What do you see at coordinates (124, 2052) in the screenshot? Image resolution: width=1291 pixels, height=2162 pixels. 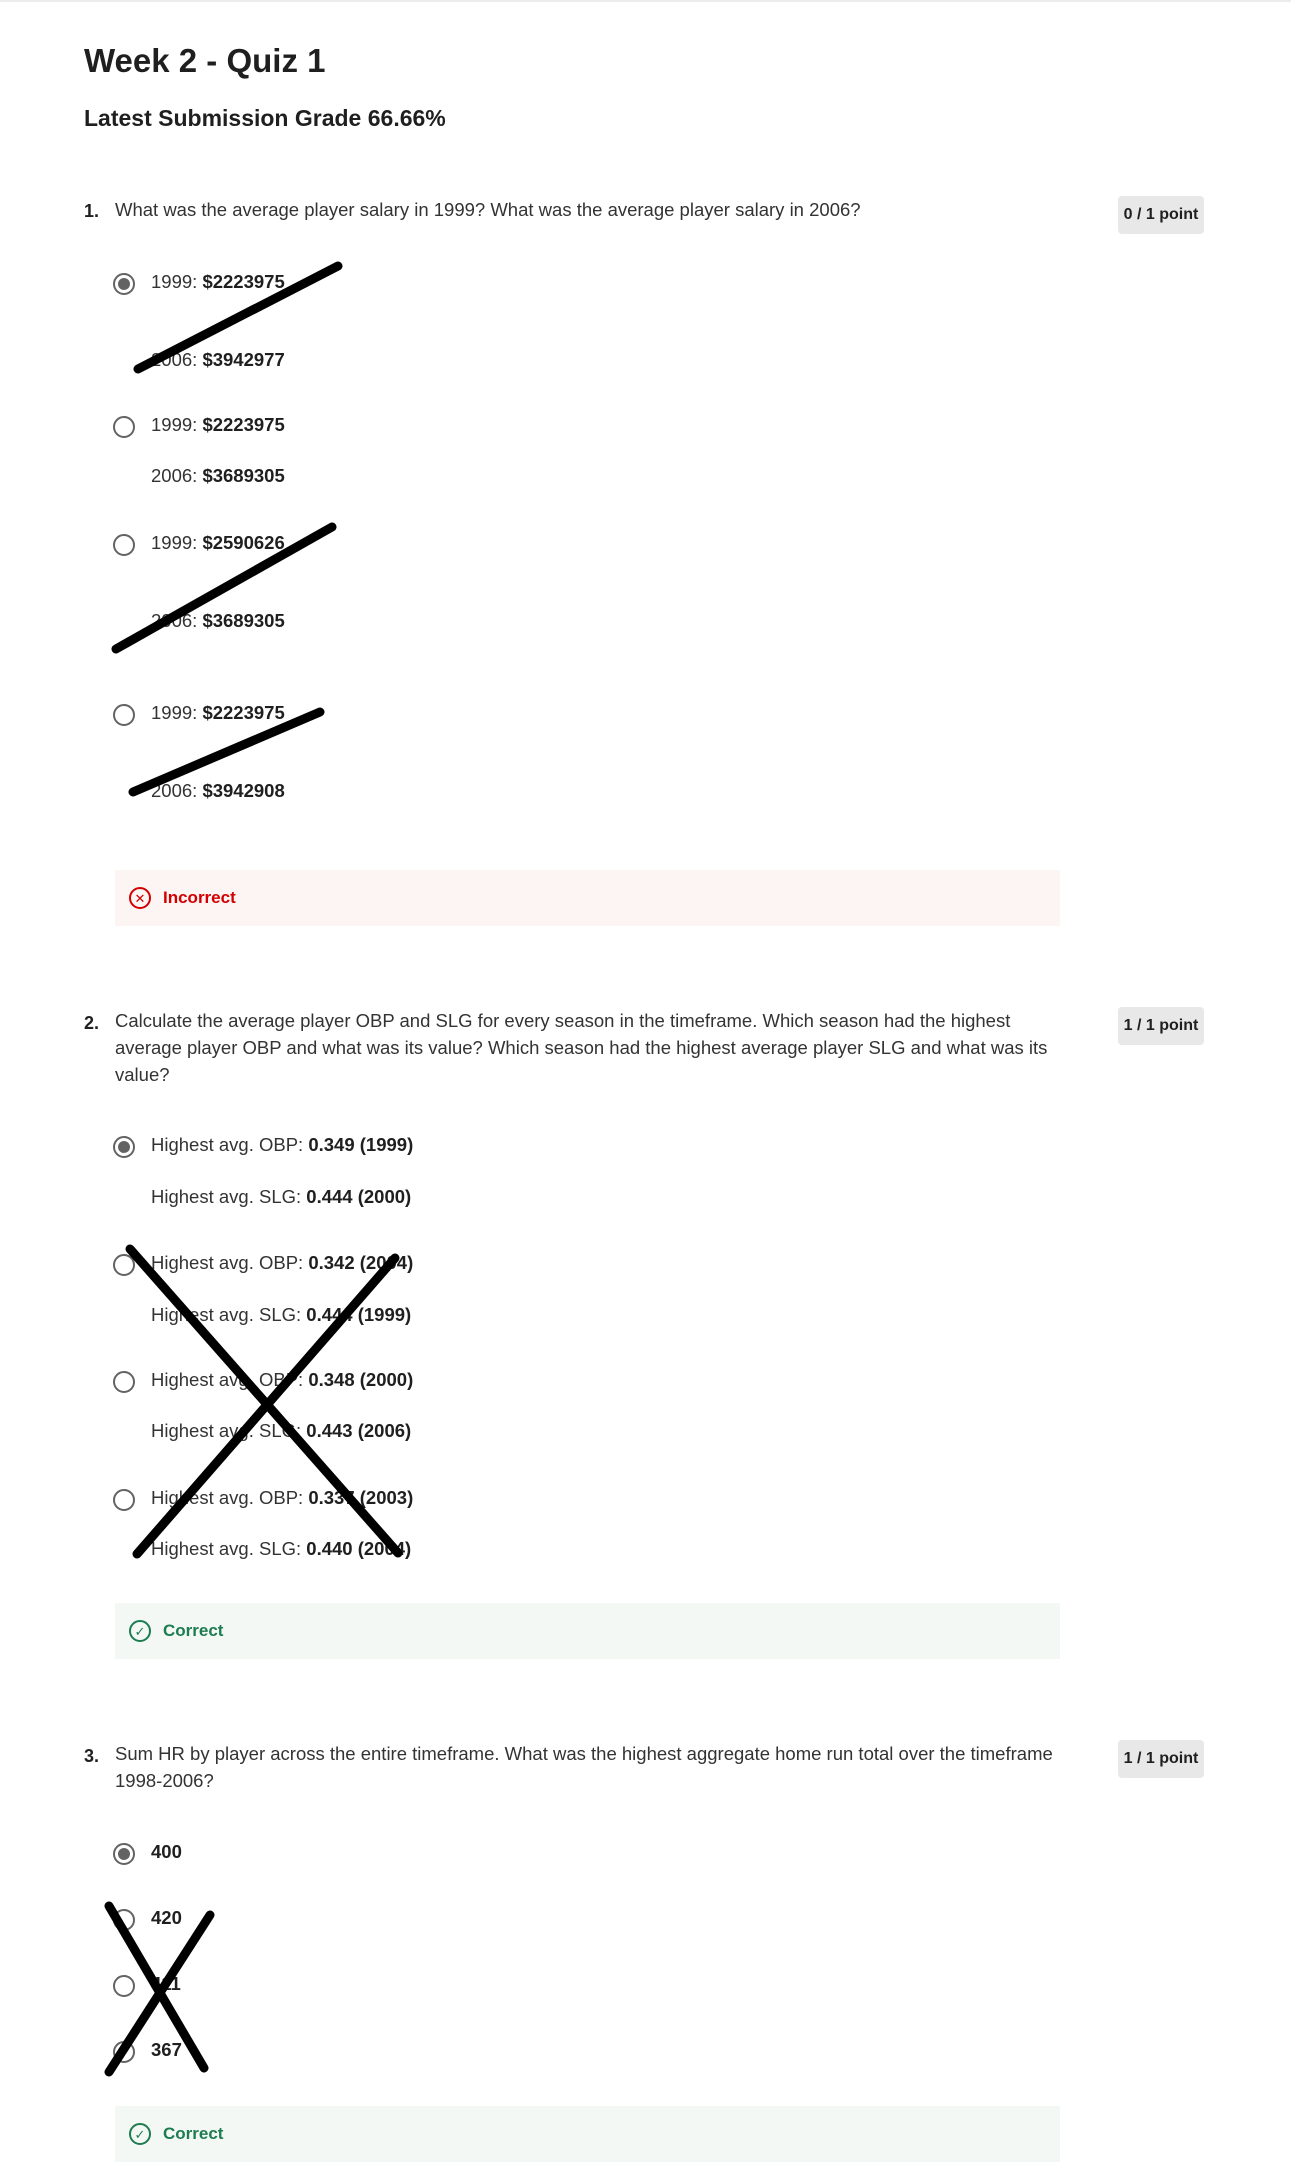 I see `question-3-option-4-radio` at bounding box center [124, 2052].